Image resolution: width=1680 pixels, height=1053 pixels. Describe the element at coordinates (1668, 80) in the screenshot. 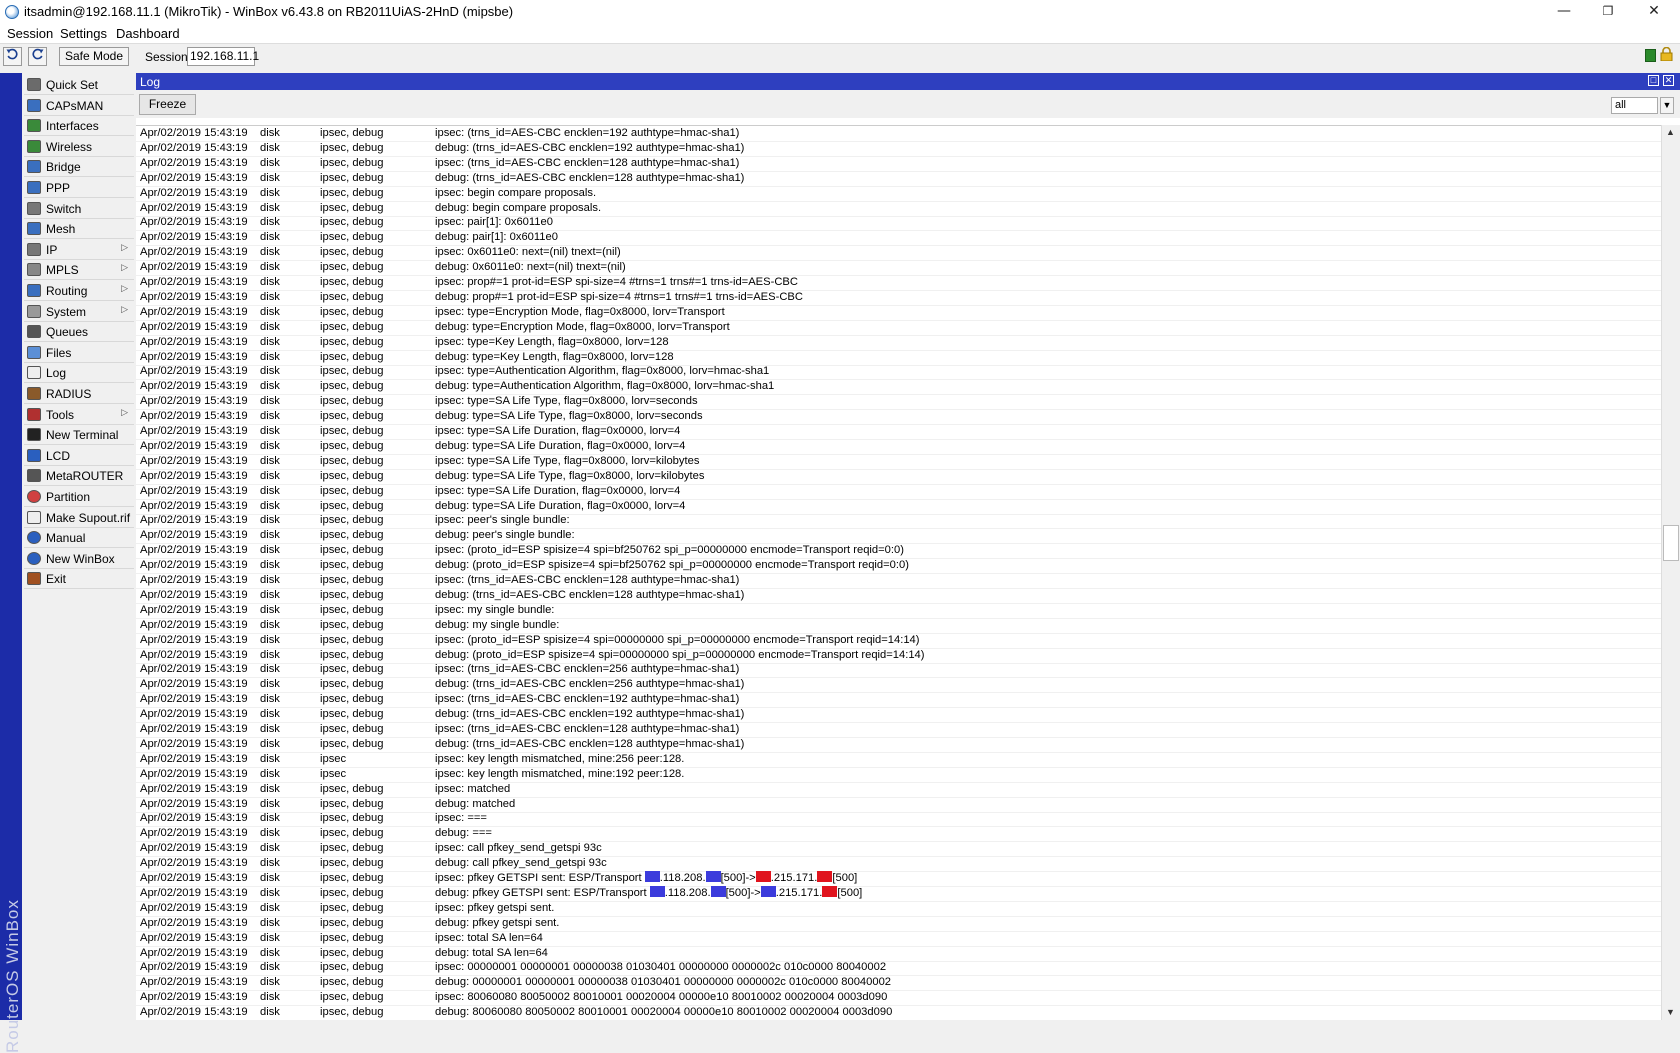

I see `close-window-icon: ✕` at that location.